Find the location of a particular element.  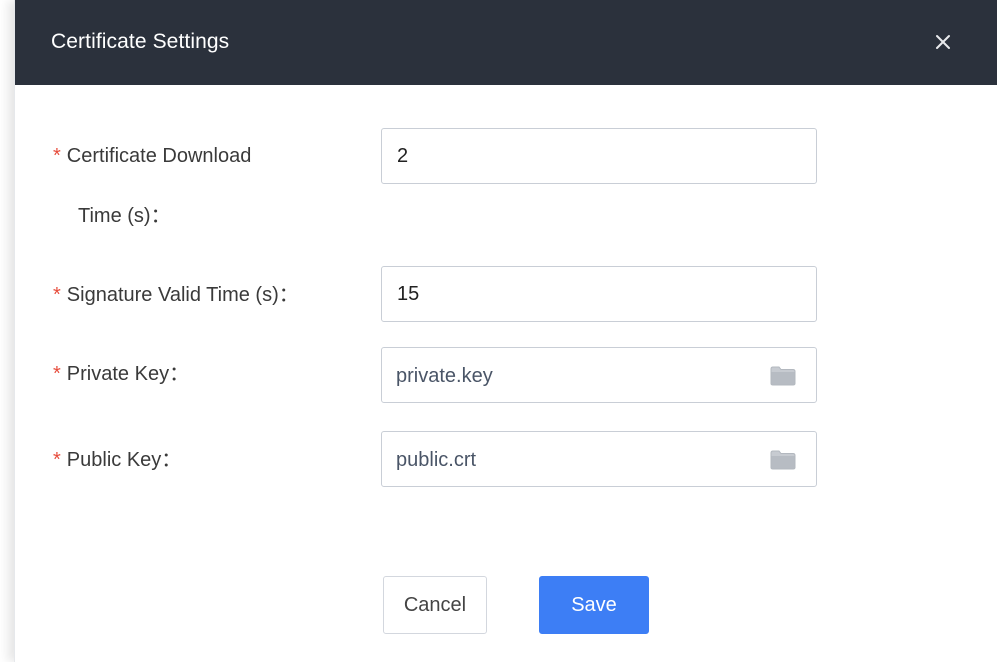

public-key-file-input: public.crt is located at coordinates (599, 459).